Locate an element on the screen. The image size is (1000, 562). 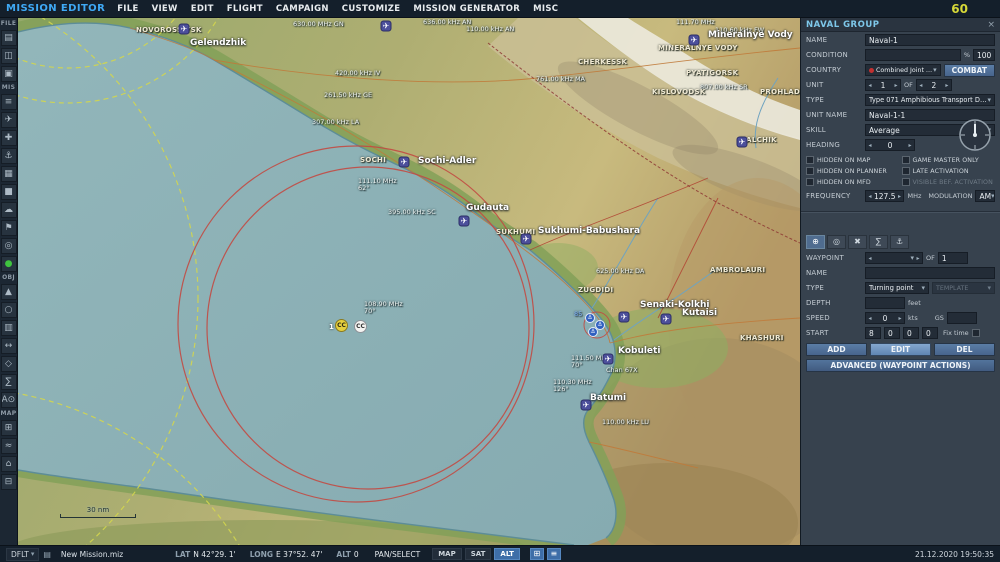
combat-button: COMBAT is located at coordinates (969, 70).